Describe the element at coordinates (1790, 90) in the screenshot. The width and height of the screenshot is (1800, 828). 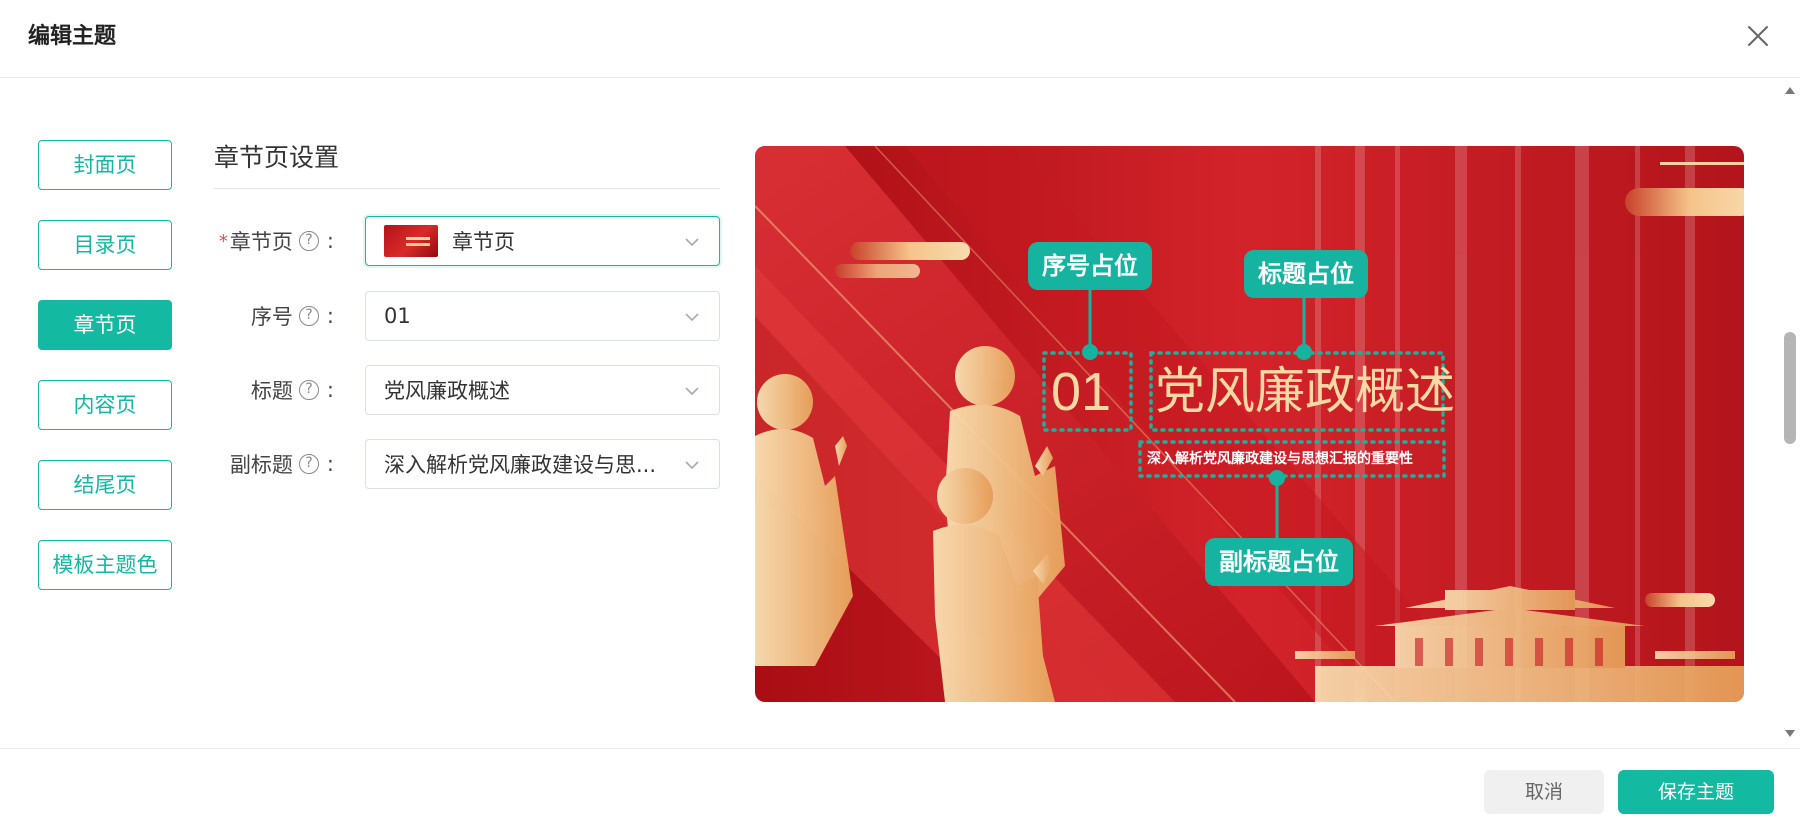
I see `scroll-up-icon` at that location.